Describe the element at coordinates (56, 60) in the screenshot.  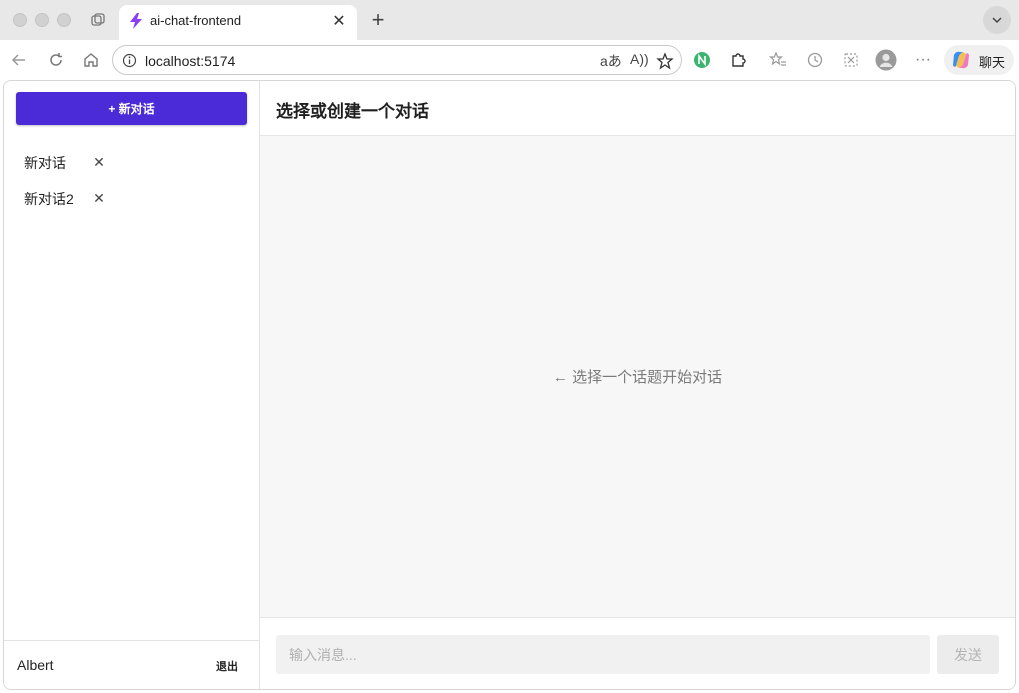
I see `refresh-icon` at that location.